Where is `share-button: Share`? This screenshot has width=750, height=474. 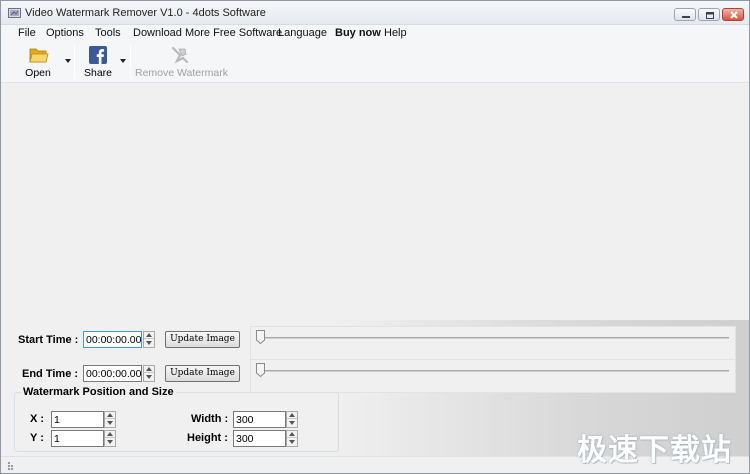
share-button: Share is located at coordinates (98, 63).